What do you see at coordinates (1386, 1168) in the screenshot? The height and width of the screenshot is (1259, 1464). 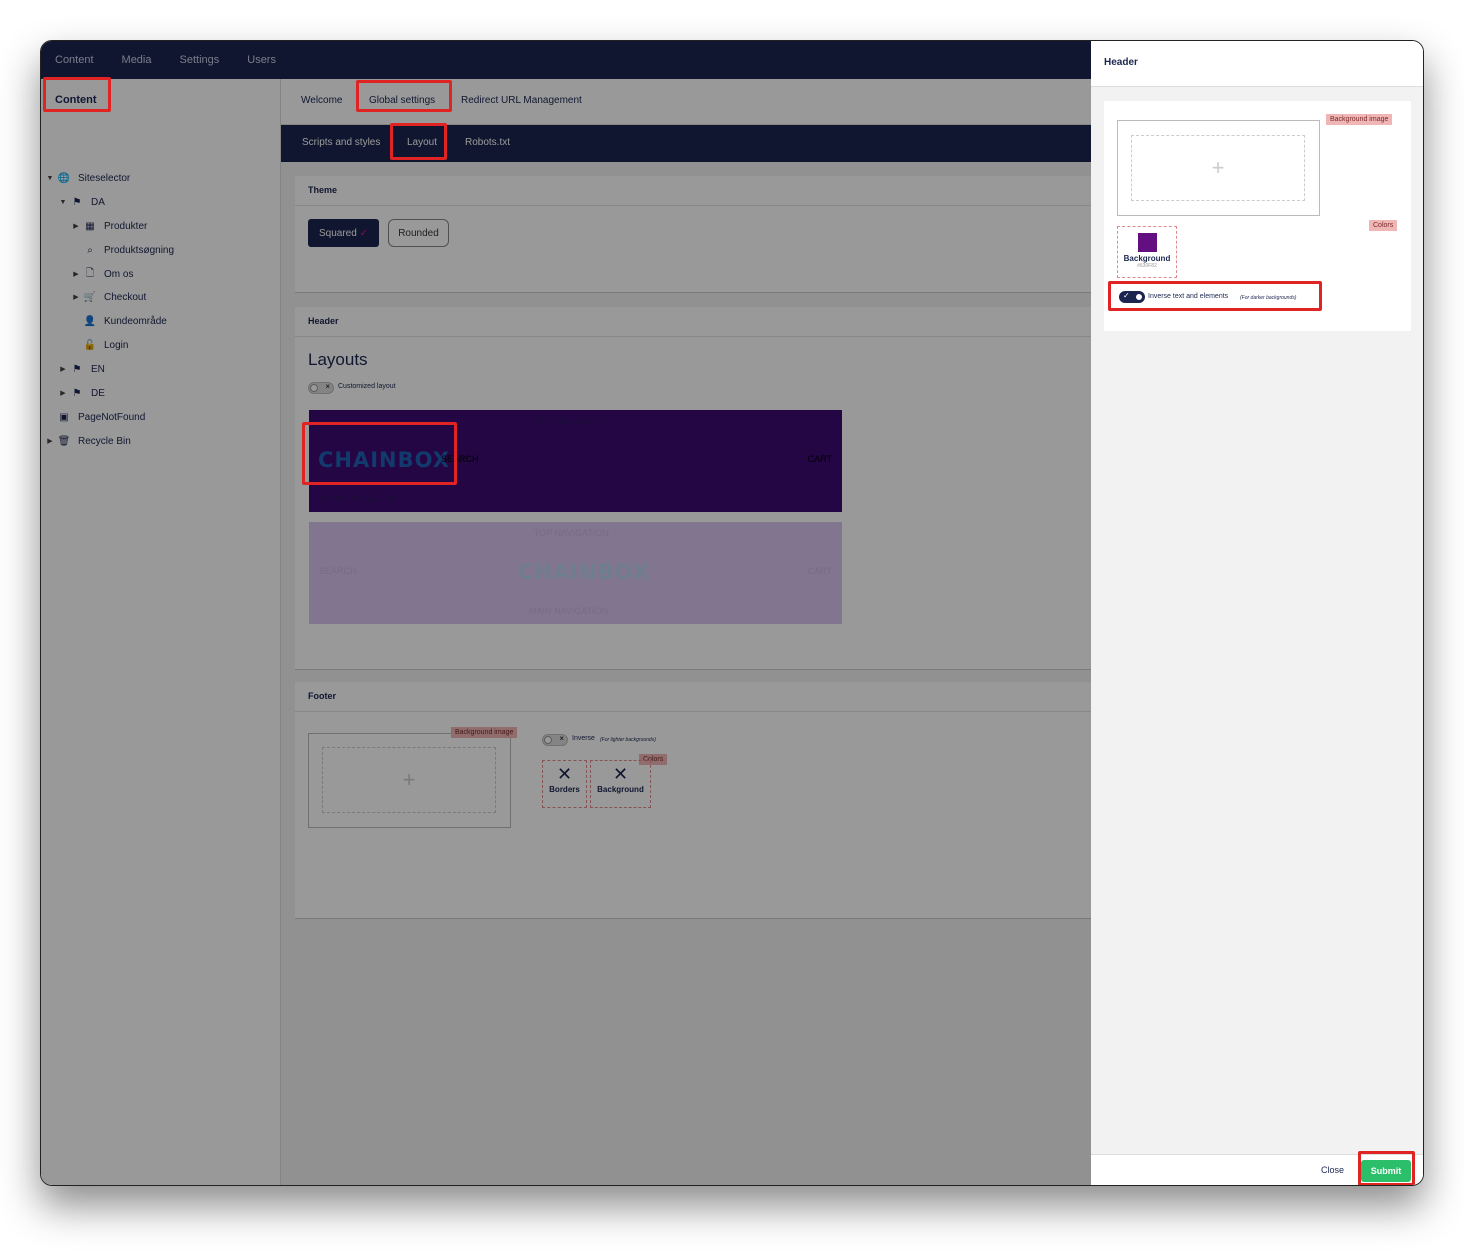 I see `highlight-submit` at bounding box center [1386, 1168].